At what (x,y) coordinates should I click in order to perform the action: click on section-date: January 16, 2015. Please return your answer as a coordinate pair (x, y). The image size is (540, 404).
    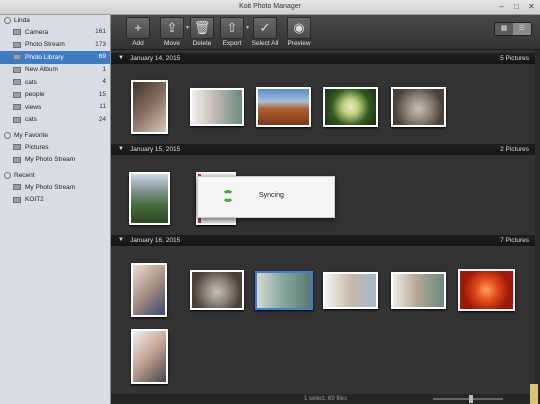
    Looking at the image, I should click on (155, 240).